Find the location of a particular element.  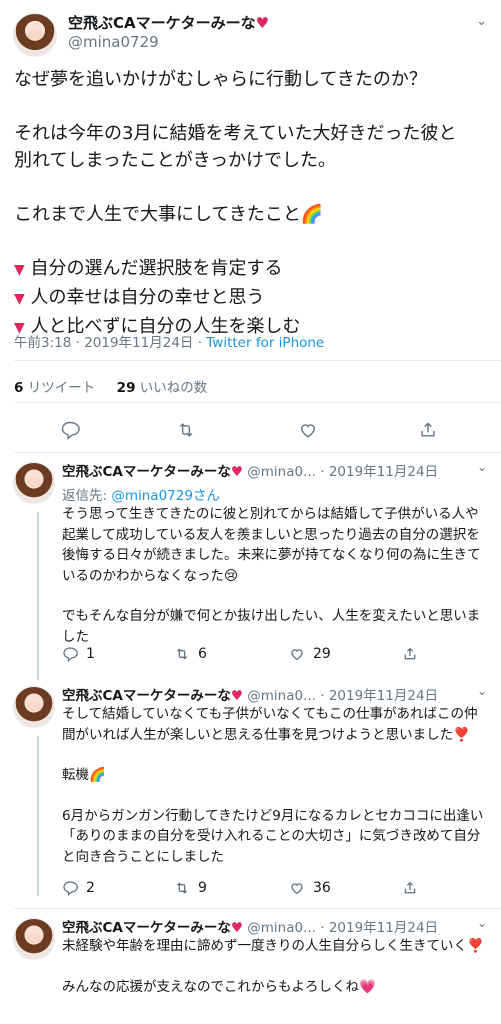

display-name: 空飛ぶCAマーケターみーな♥ is located at coordinates (168, 22).